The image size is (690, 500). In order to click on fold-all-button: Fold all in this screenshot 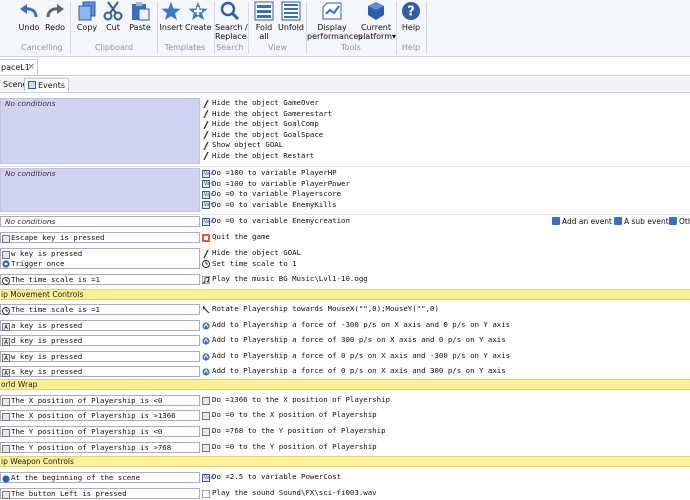, I will do `click(264, 21)`.